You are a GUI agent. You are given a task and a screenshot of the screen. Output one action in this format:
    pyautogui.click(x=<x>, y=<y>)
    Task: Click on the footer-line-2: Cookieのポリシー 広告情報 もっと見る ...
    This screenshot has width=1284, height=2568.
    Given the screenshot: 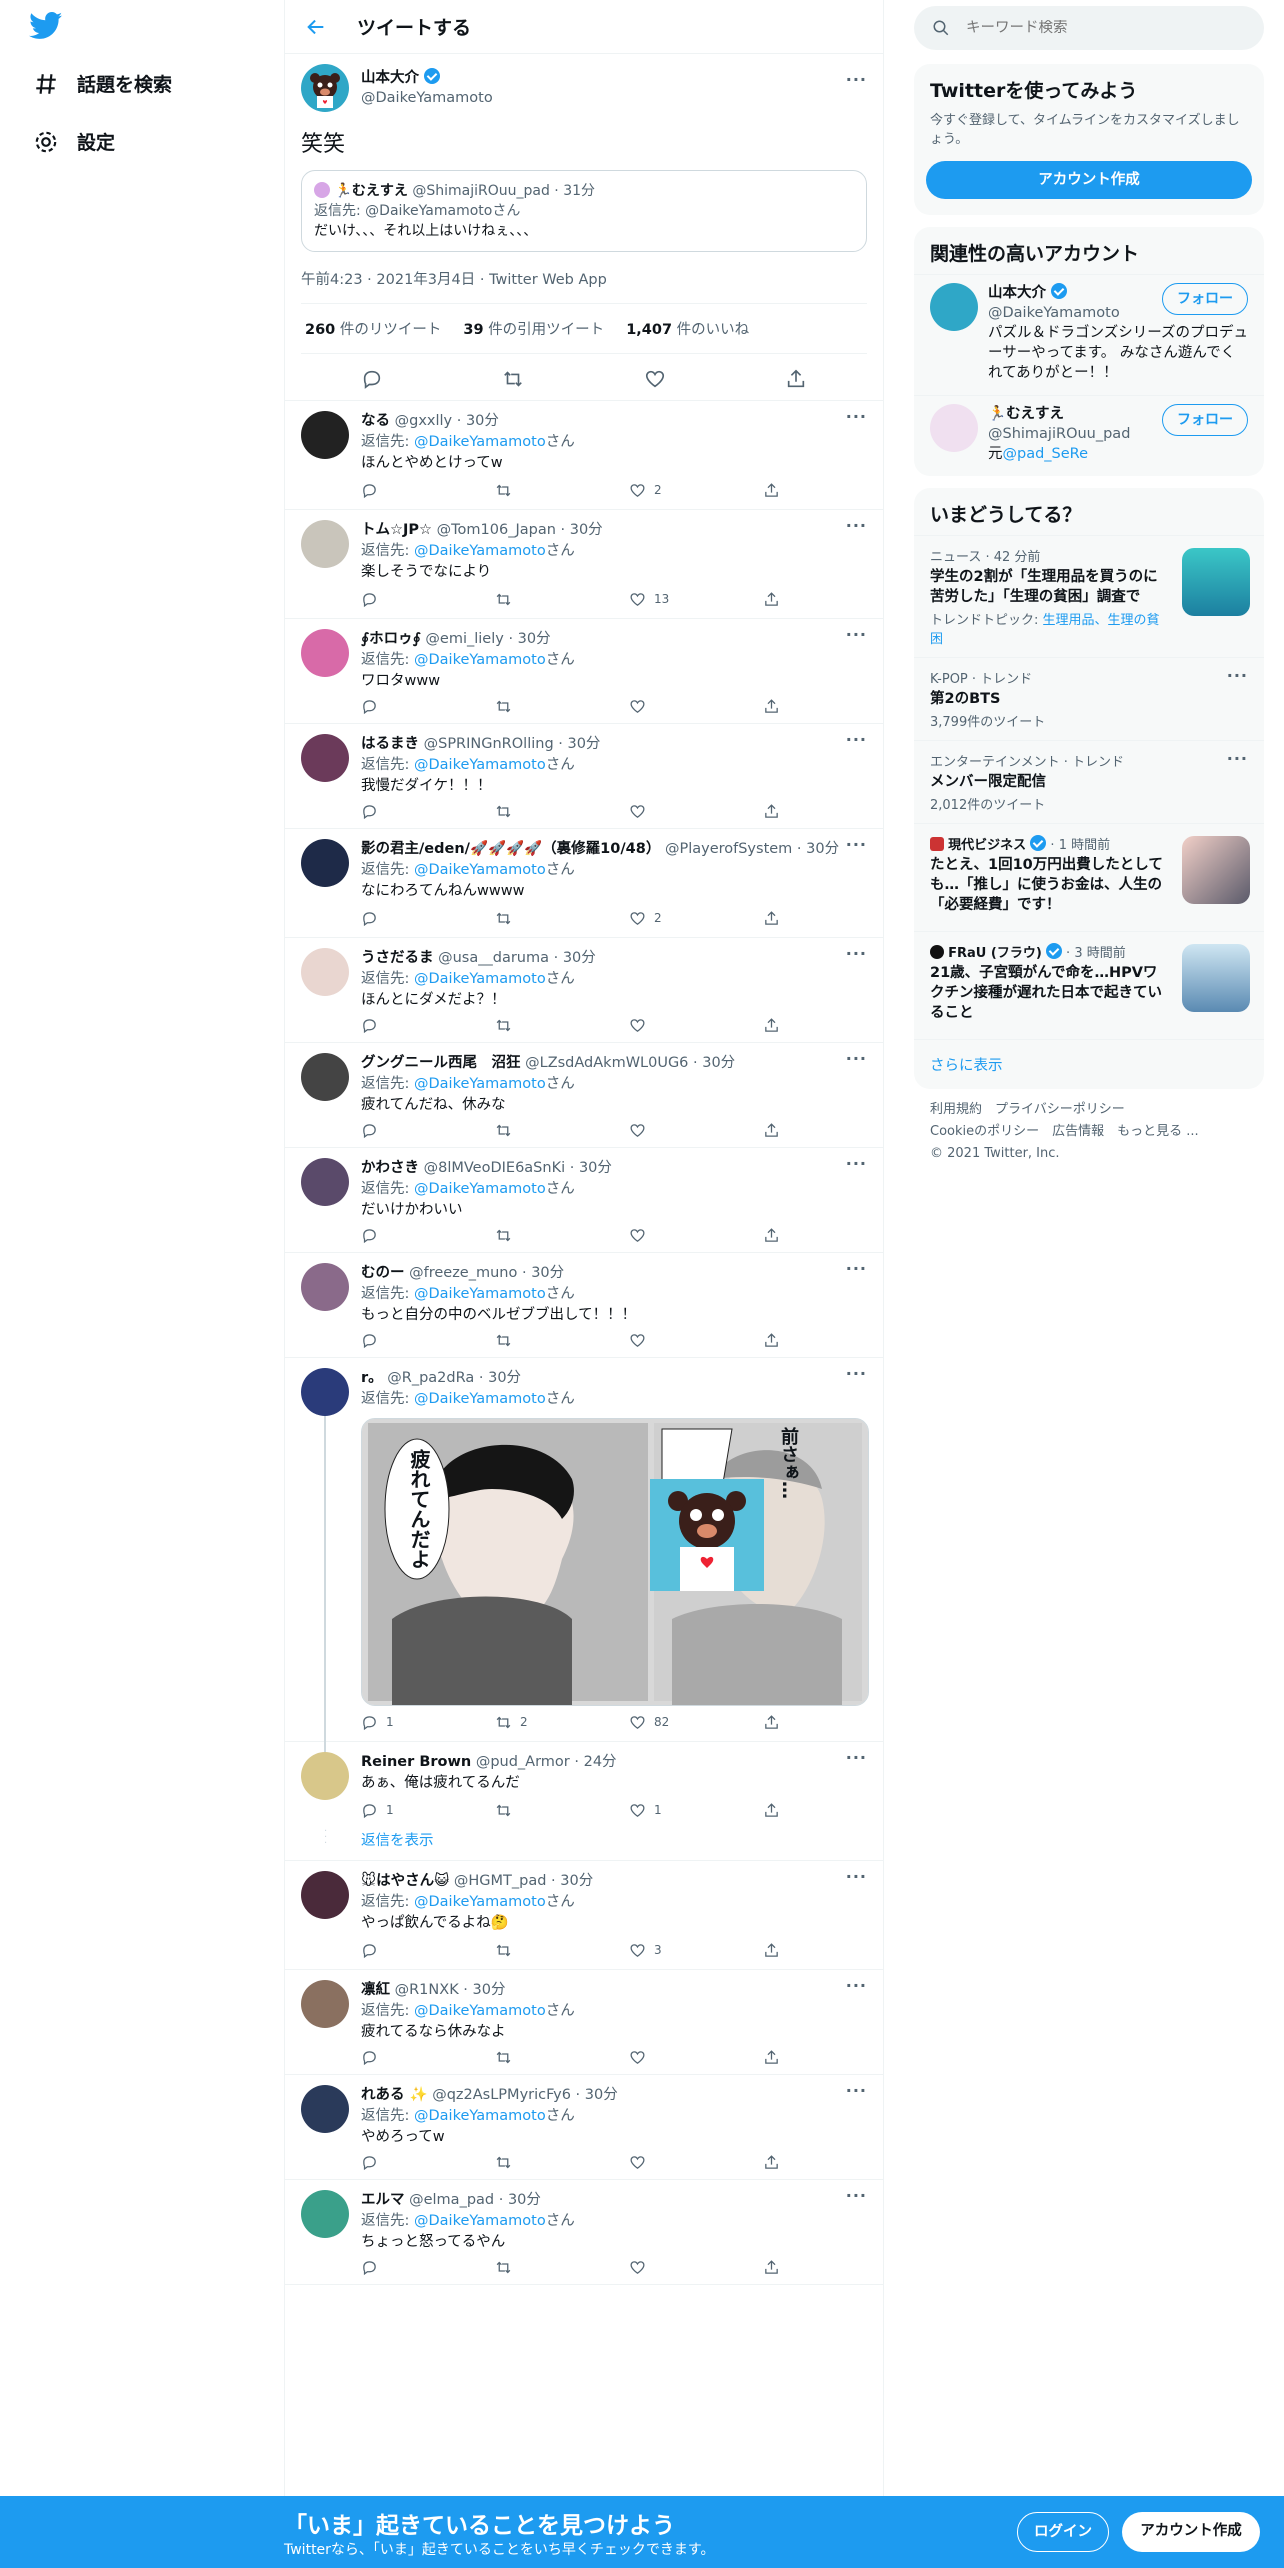 What is the action you would take?
    pyautogui.click(x=1089, y=1132)
    